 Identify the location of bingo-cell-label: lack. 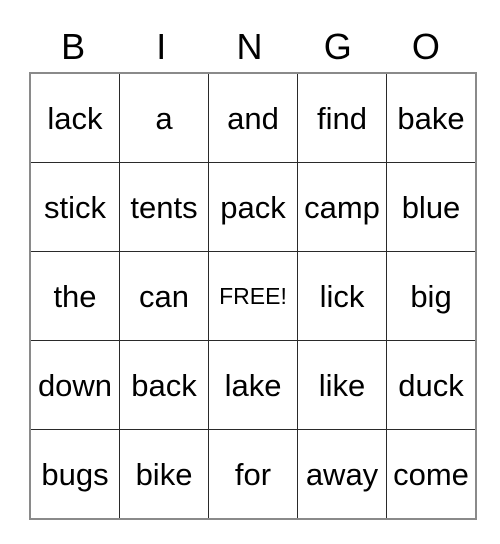
(75, 118).